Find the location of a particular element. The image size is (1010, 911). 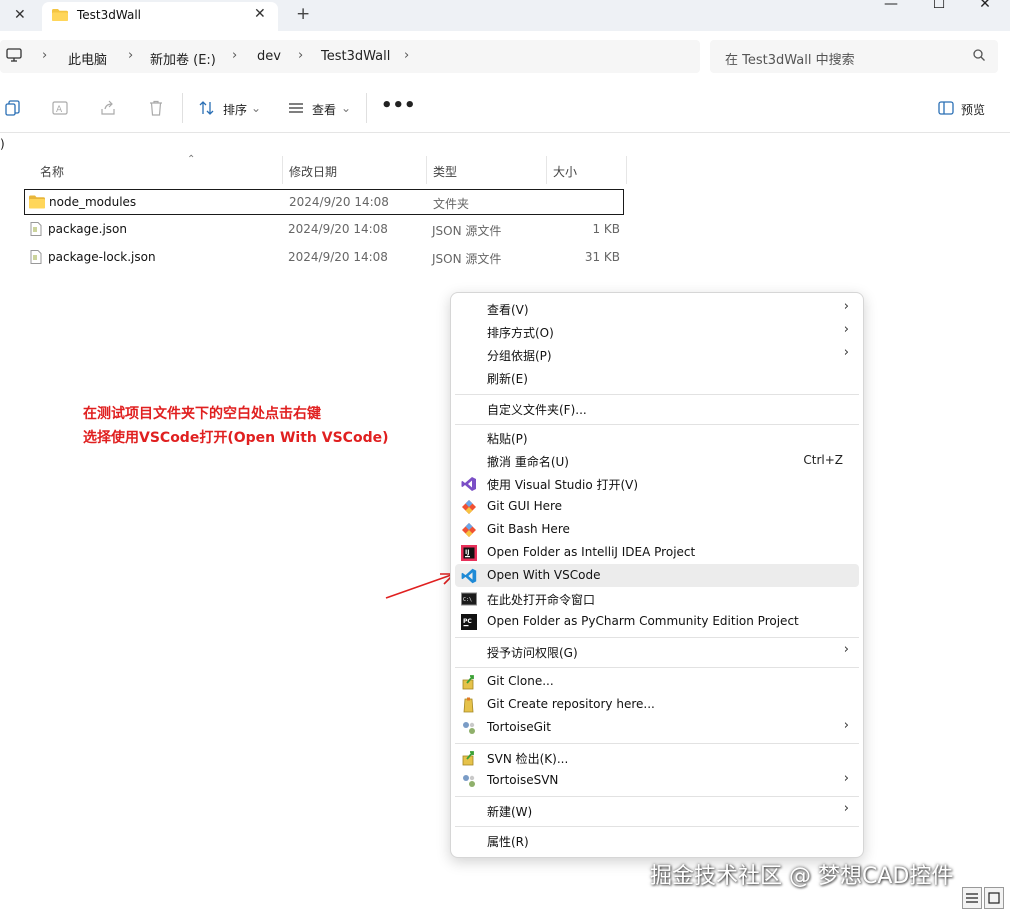

cmd-icon: C:\ is located at coordinates (469, 599).